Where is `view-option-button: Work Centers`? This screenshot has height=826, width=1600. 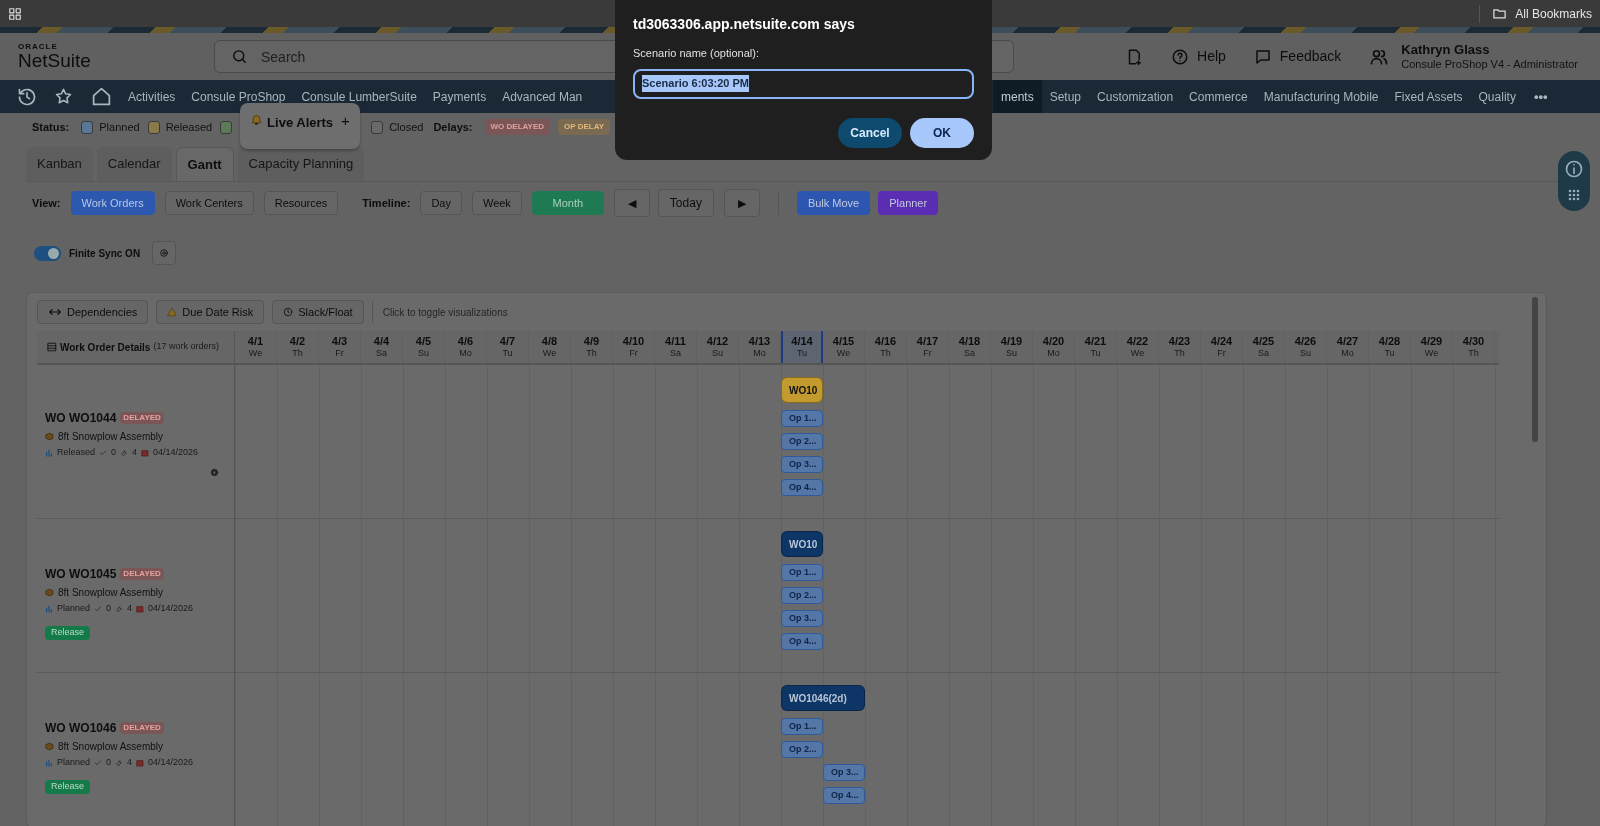 view-option-button: Work Centers is located at coordinates (209, 203).